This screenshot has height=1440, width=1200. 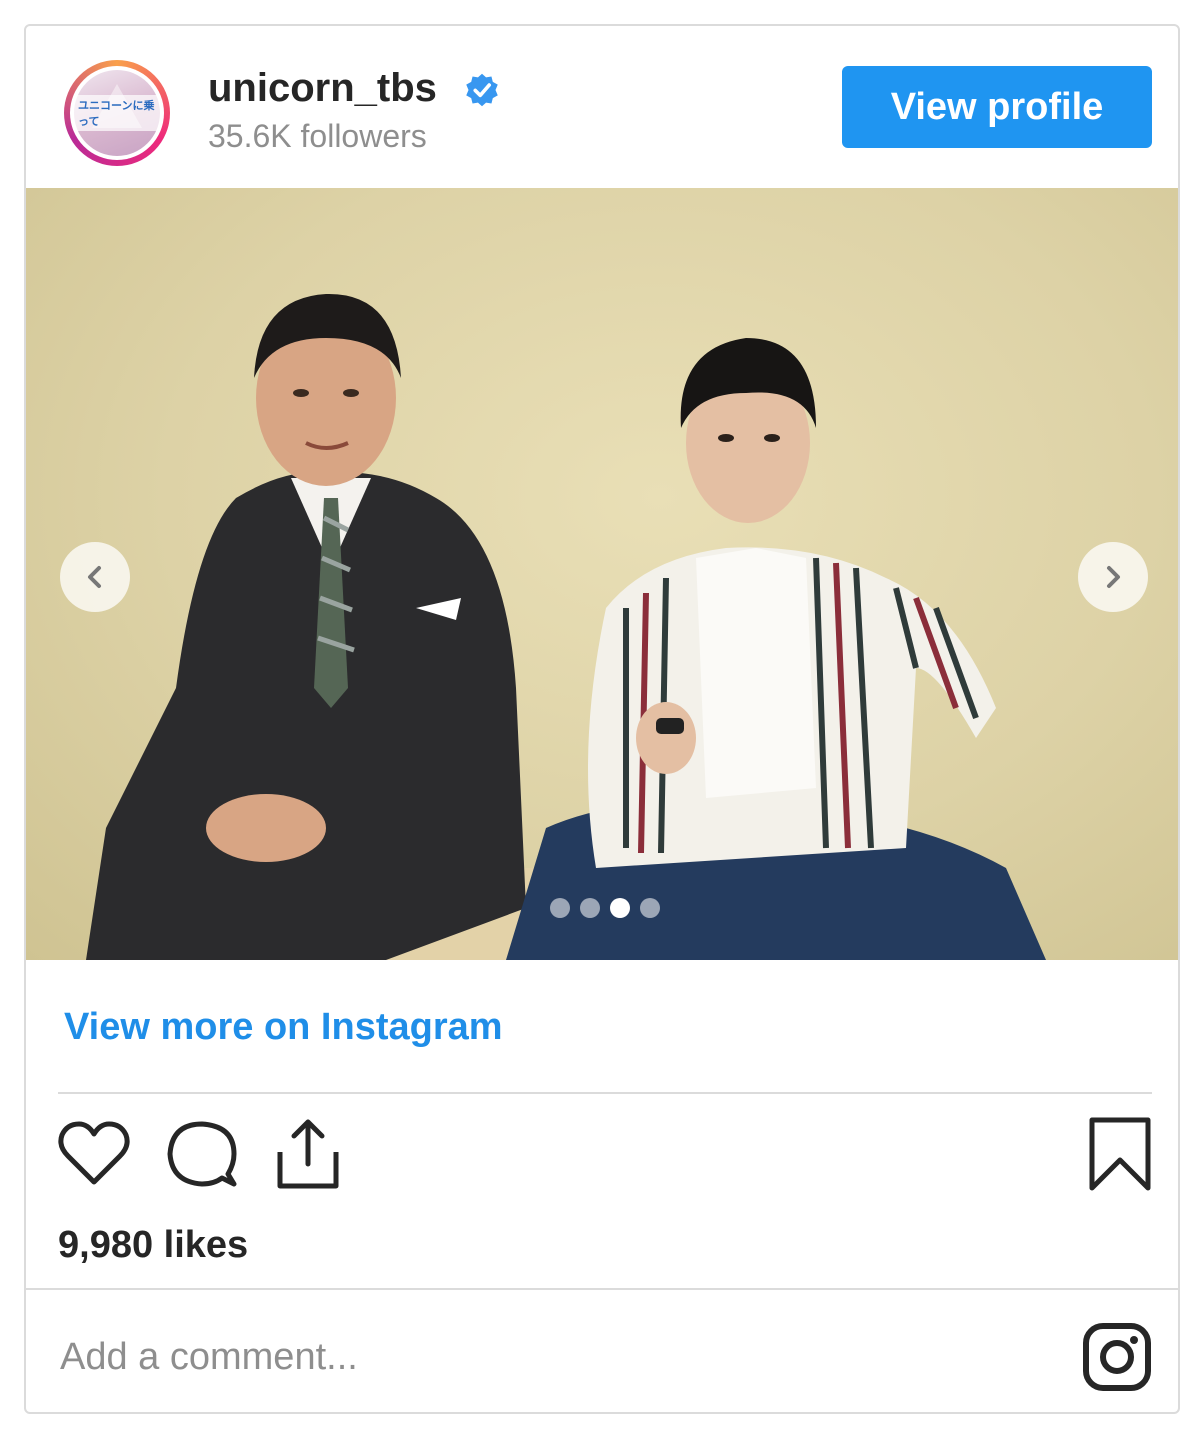 I want to click on action-bar, so click(x=602, y=1156).